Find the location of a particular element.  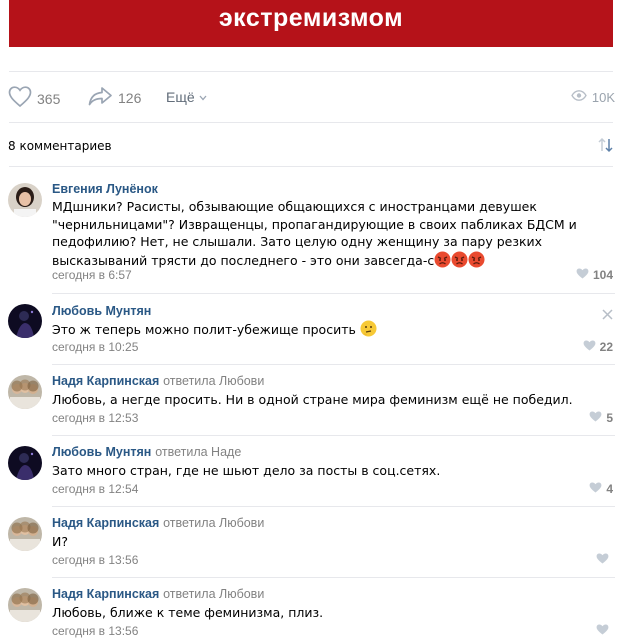

views-count: 10K is located at coordinates (603, 97).